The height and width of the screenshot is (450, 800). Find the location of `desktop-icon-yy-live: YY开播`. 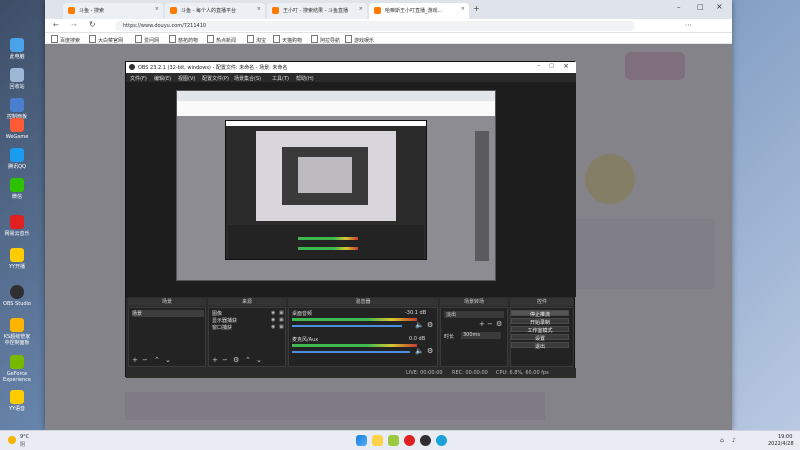

desktop-icon-yy-live: YY开播 is located at coordinates (17, 259).